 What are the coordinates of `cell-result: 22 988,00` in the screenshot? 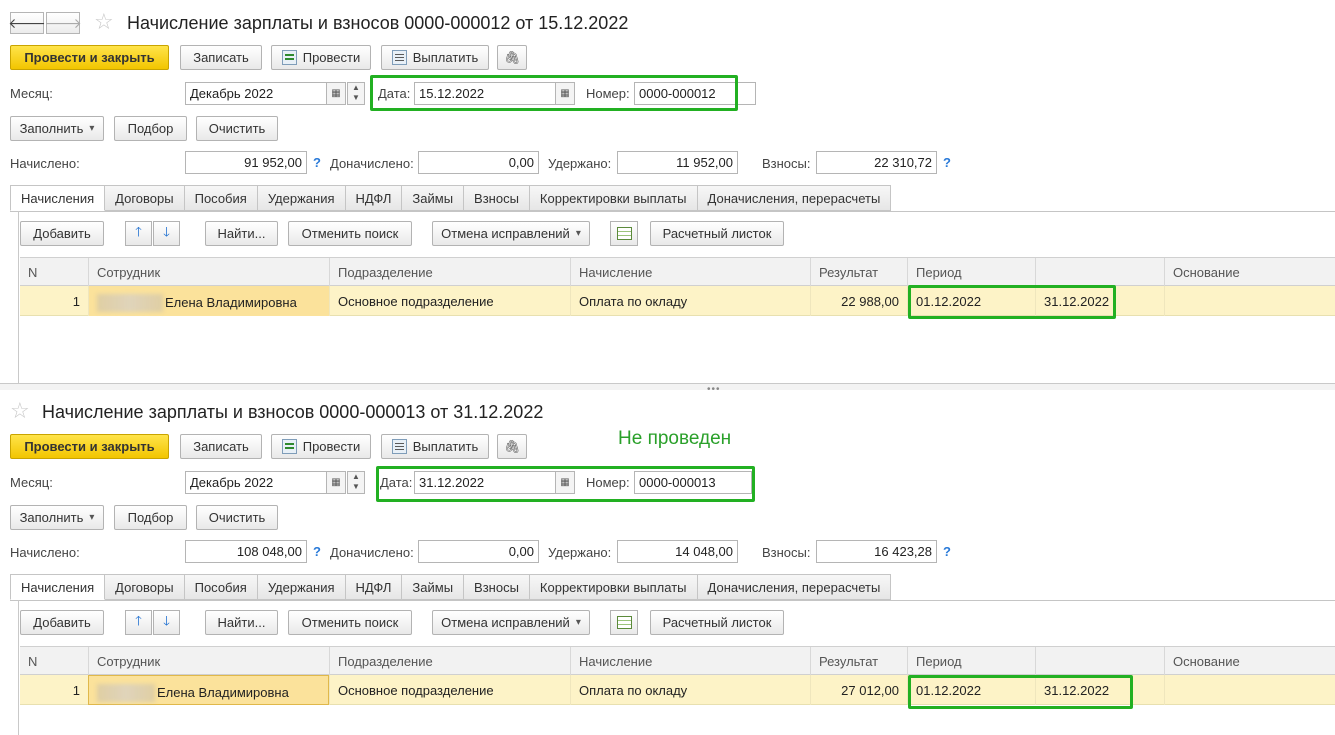 It's located at (858, 301).